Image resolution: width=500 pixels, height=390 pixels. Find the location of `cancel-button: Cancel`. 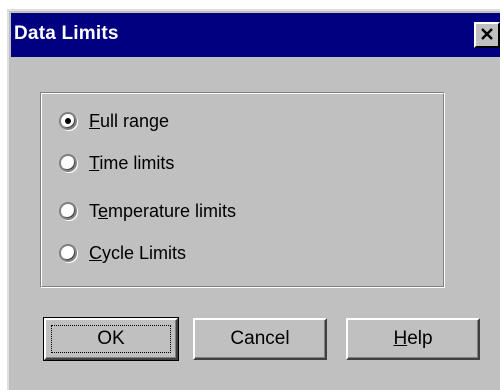

cancel-button: Cancel is located at coordinates (260, 339).